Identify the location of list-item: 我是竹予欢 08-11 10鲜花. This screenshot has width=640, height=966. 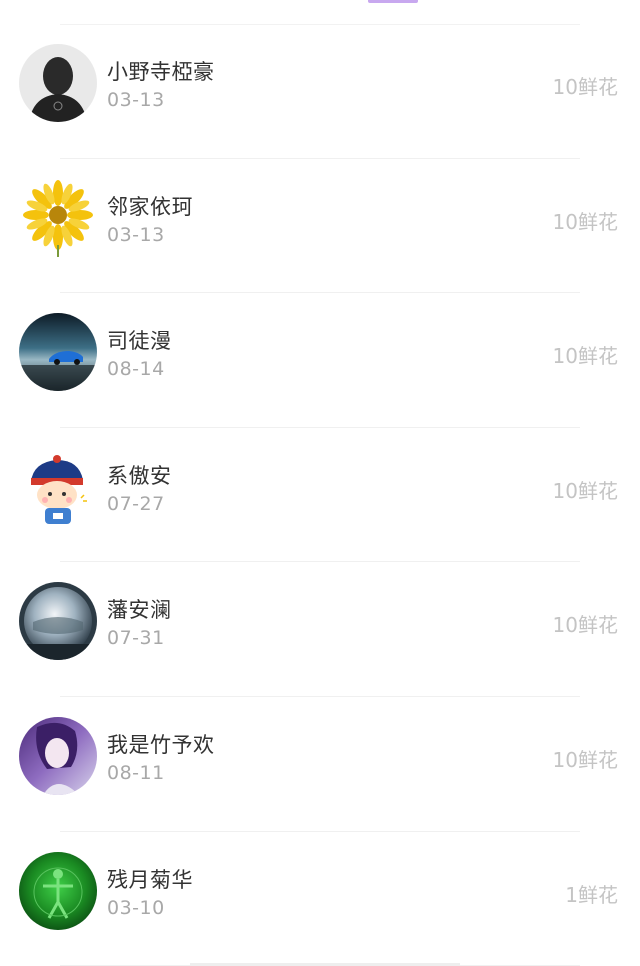
(320, 764).